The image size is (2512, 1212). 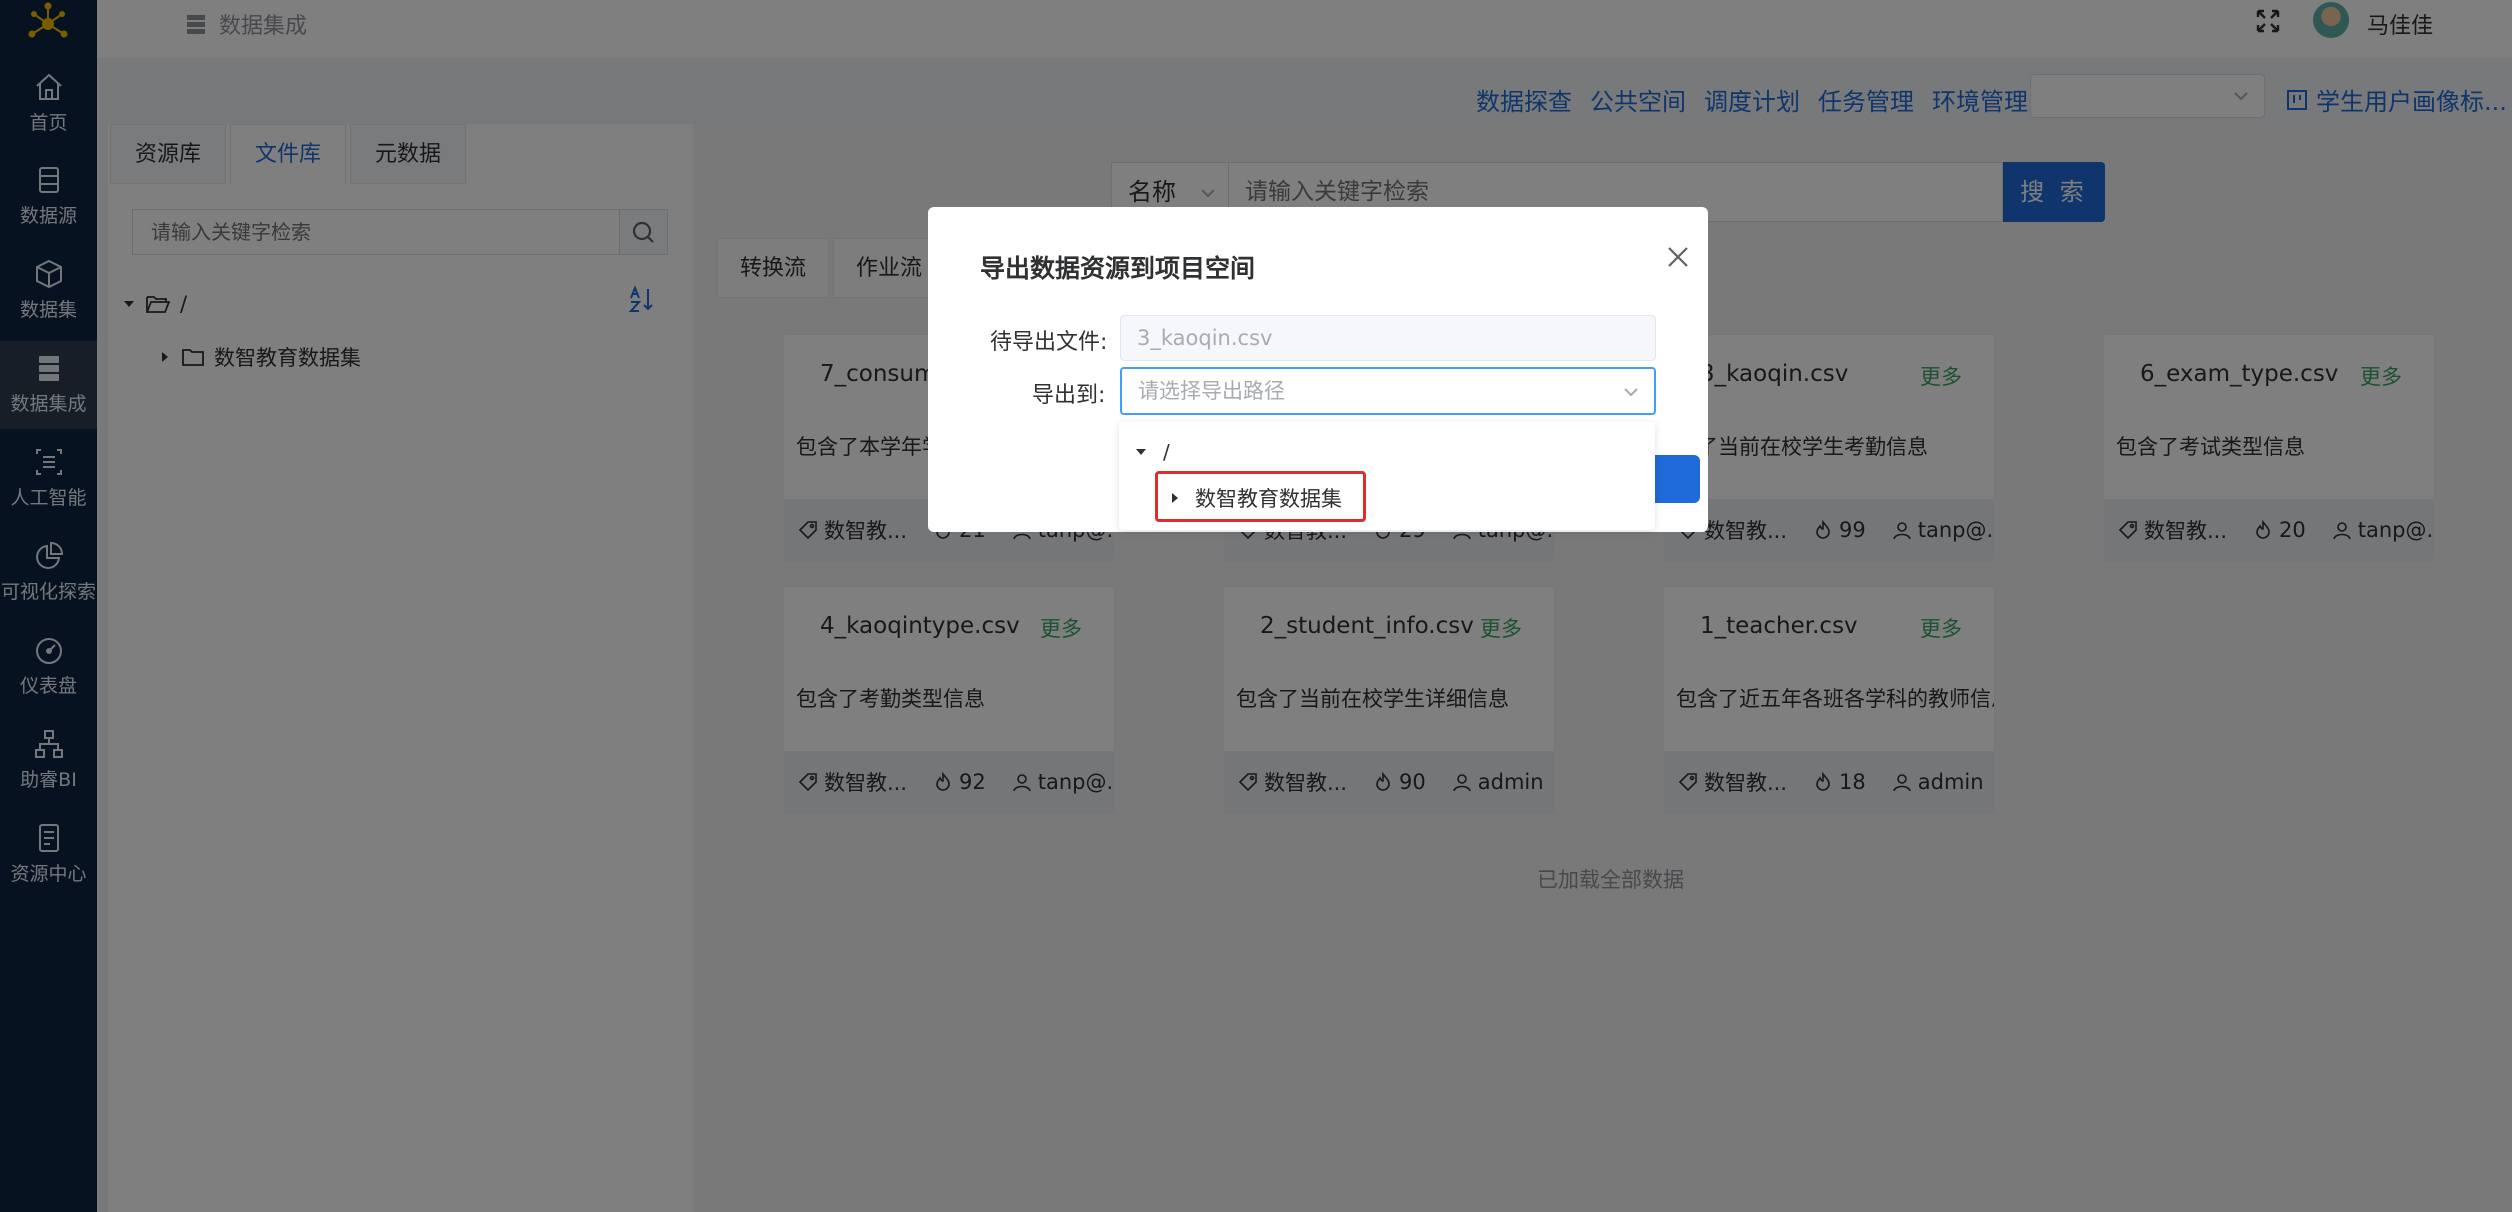 I want to click on path-label: 导出到:, so click(x=1069, y=395).